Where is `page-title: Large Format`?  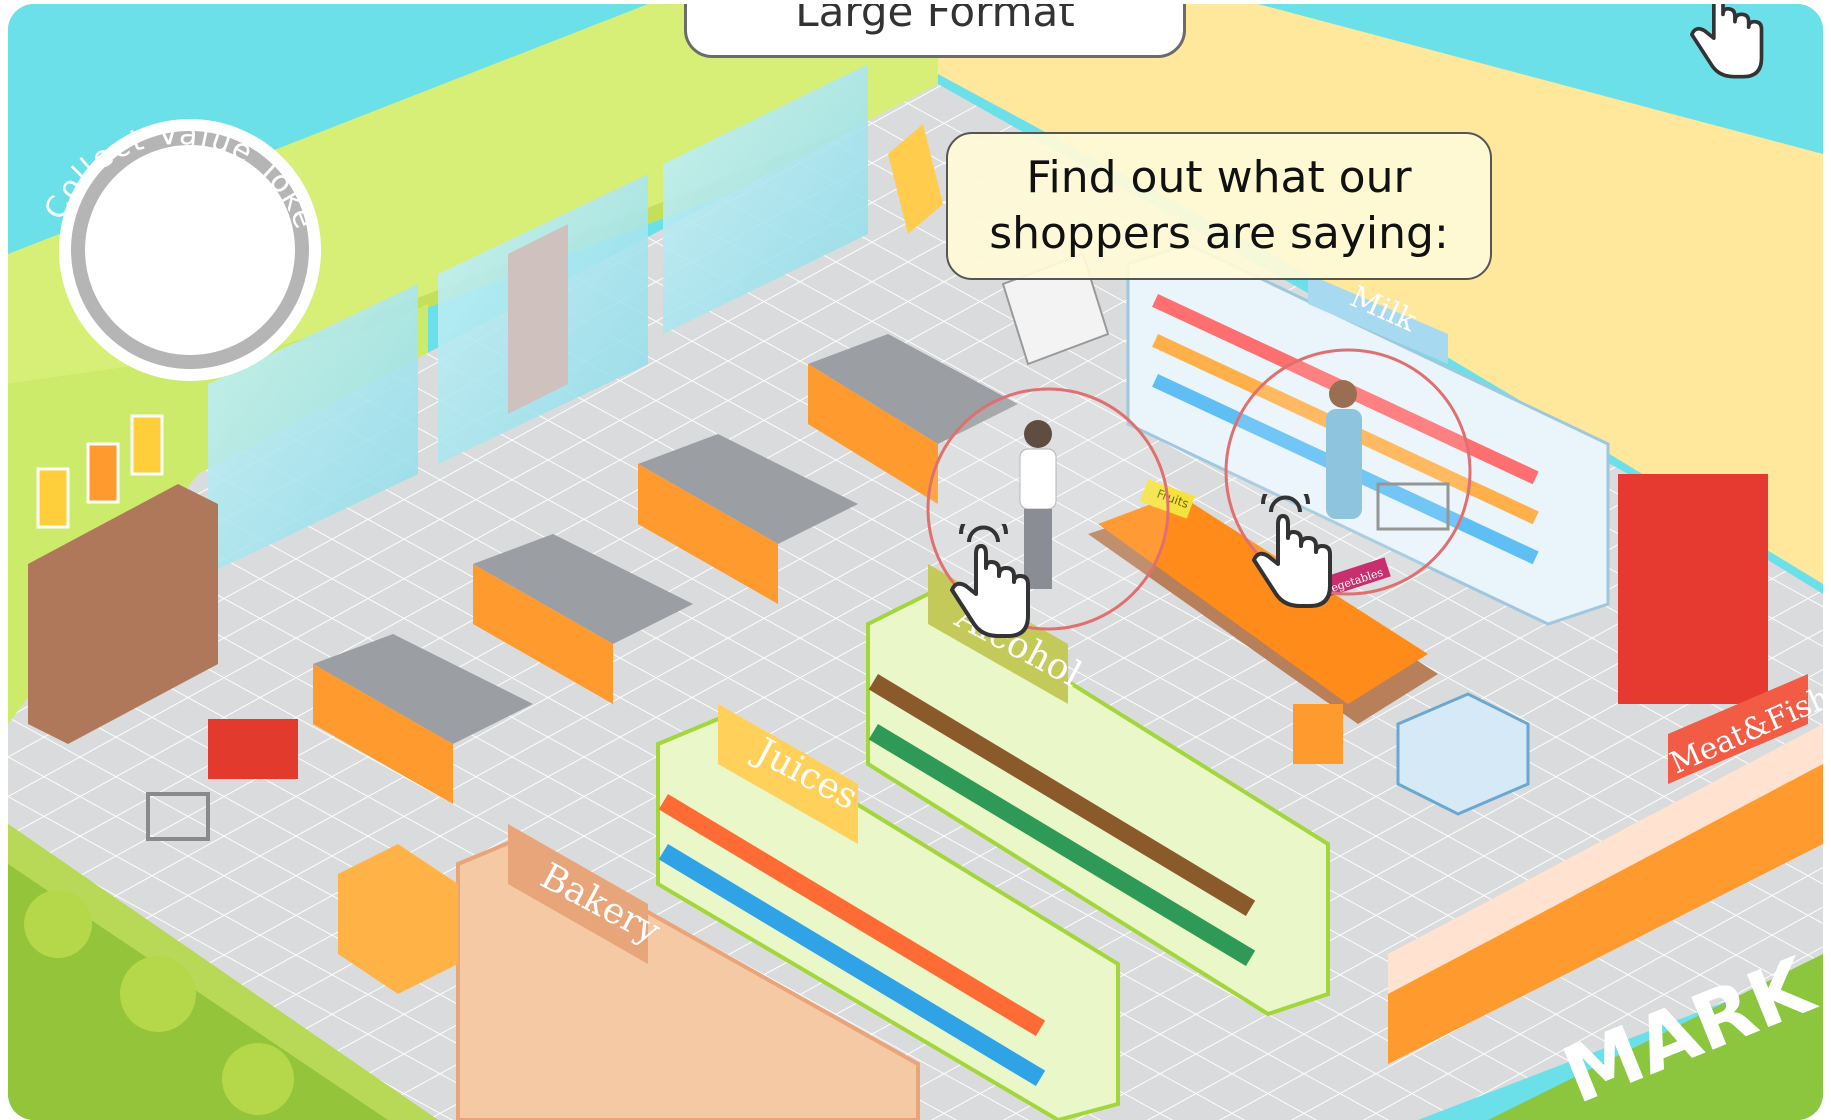
page-title: Large Format is located at coordinates (935, 20).